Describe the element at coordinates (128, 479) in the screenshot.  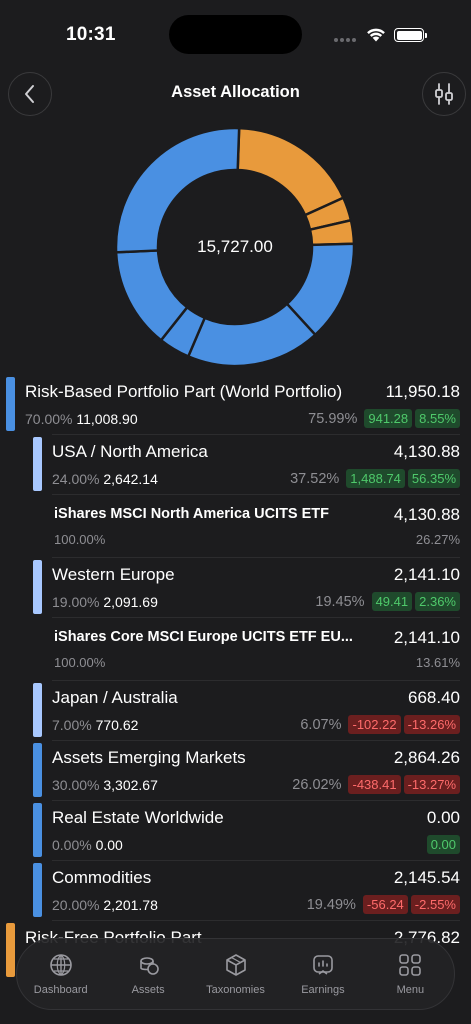
I see `target-amount: 2,642.14` at that location.